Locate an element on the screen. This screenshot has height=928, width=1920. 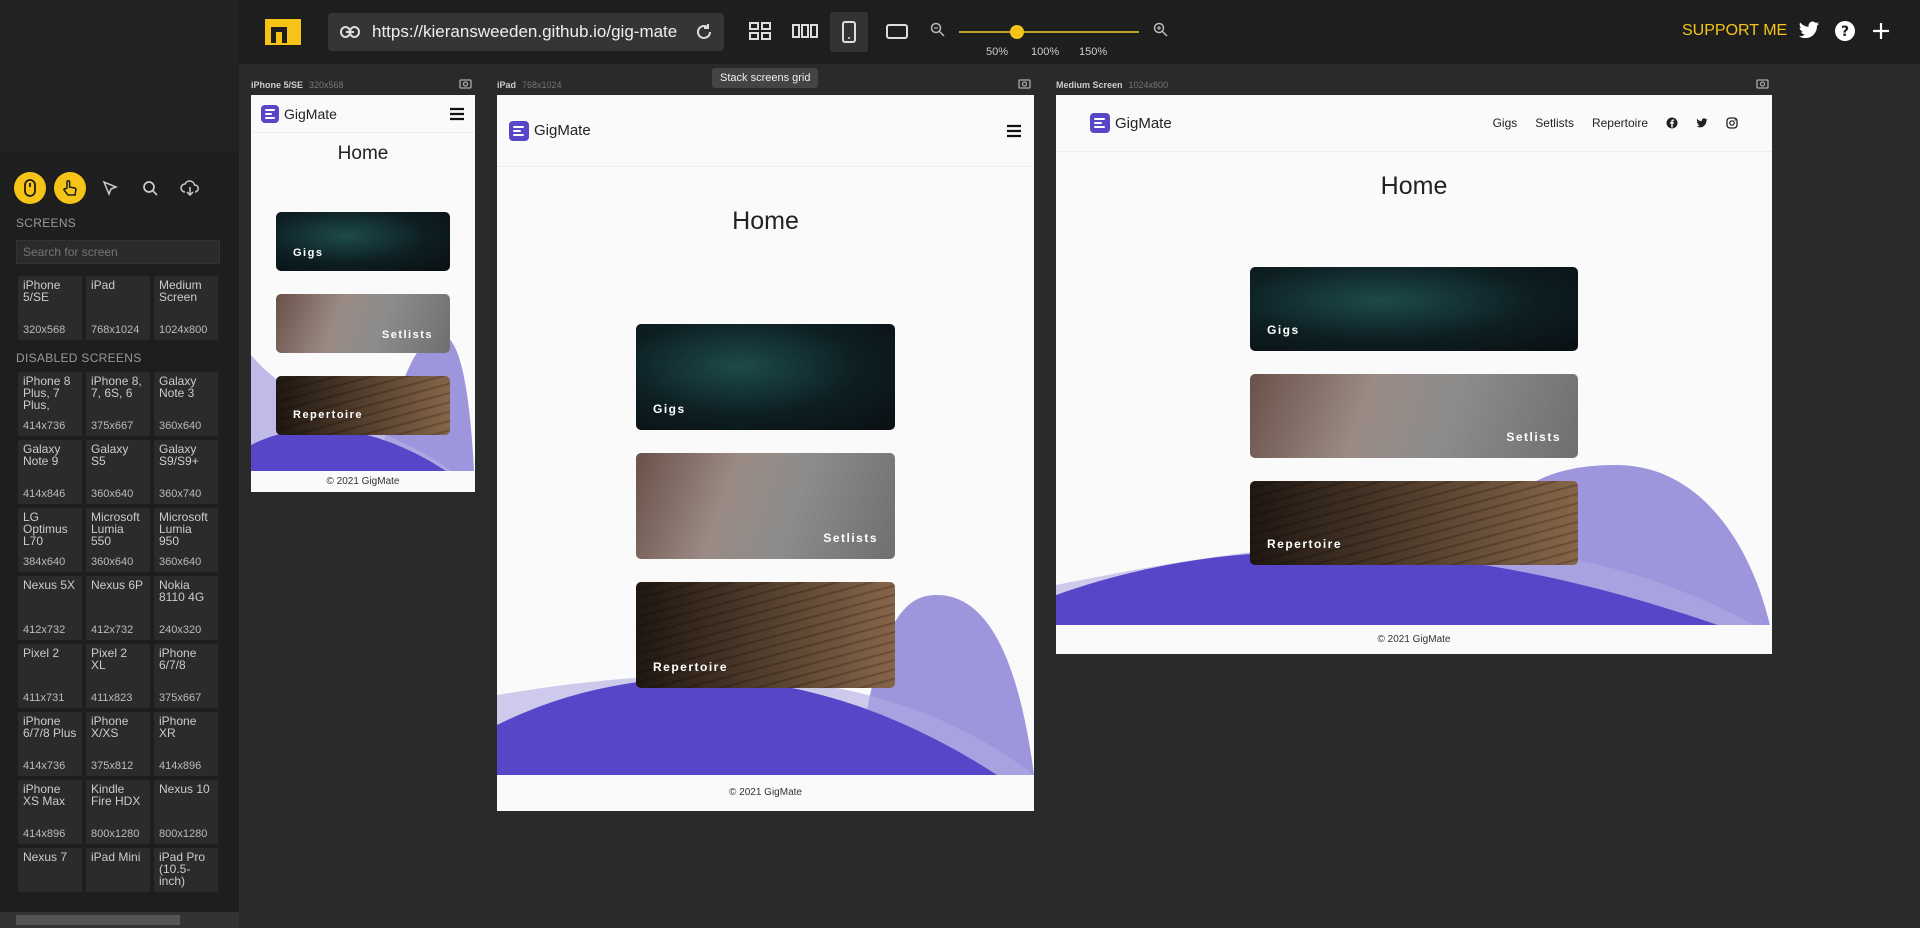
add-icon is located at coordinates (1881, 31).